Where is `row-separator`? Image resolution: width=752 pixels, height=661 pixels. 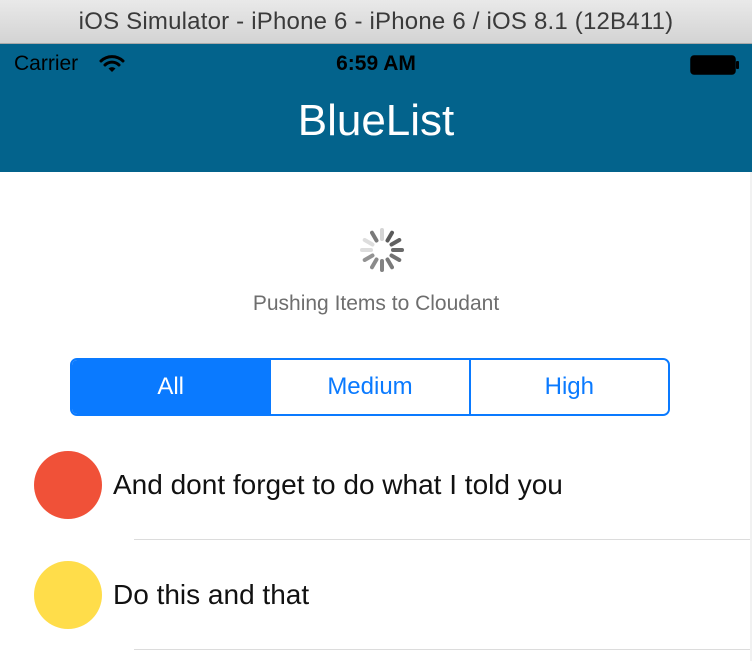 row-separator is located at coordinates (443, 649).